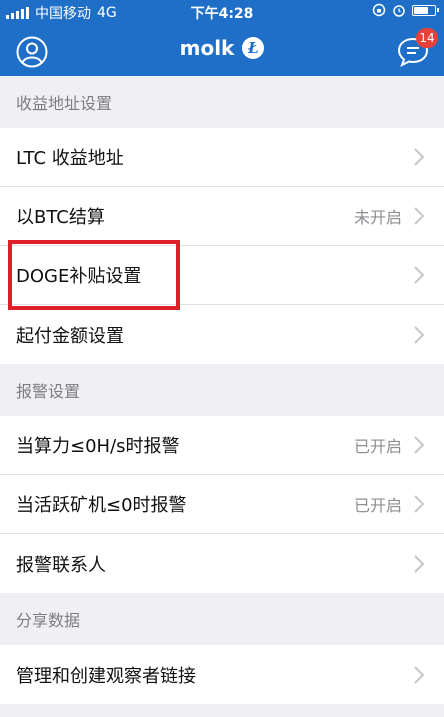  Describe the element at coordinates (425, 10) in the screenshot. I see `battery-icon` at that location.